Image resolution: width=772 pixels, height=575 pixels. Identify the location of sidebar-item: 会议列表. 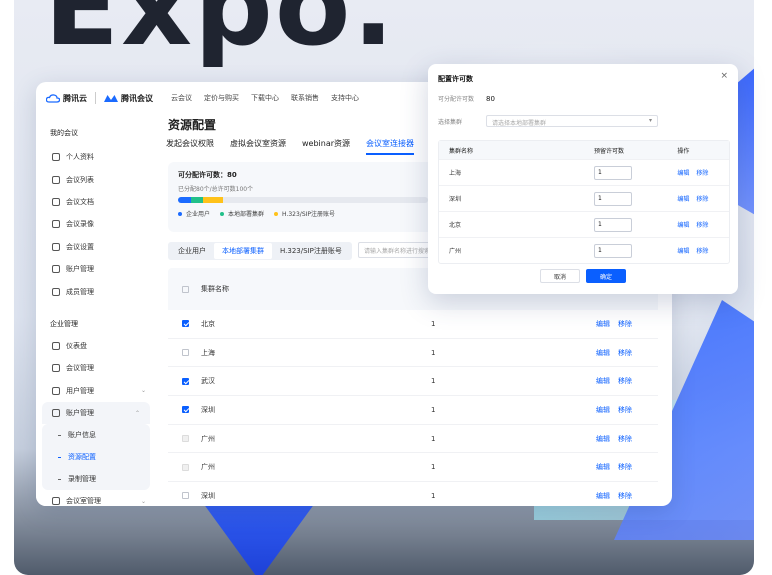
(96, 179).